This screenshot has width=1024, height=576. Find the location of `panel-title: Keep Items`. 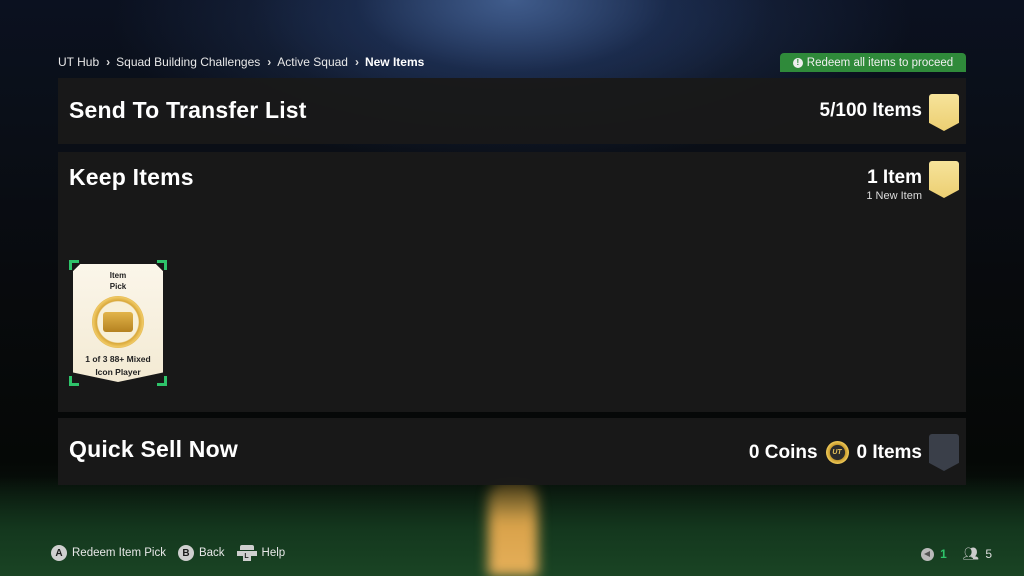

panel-title: Keep Items is located at coordinates (131, 177).